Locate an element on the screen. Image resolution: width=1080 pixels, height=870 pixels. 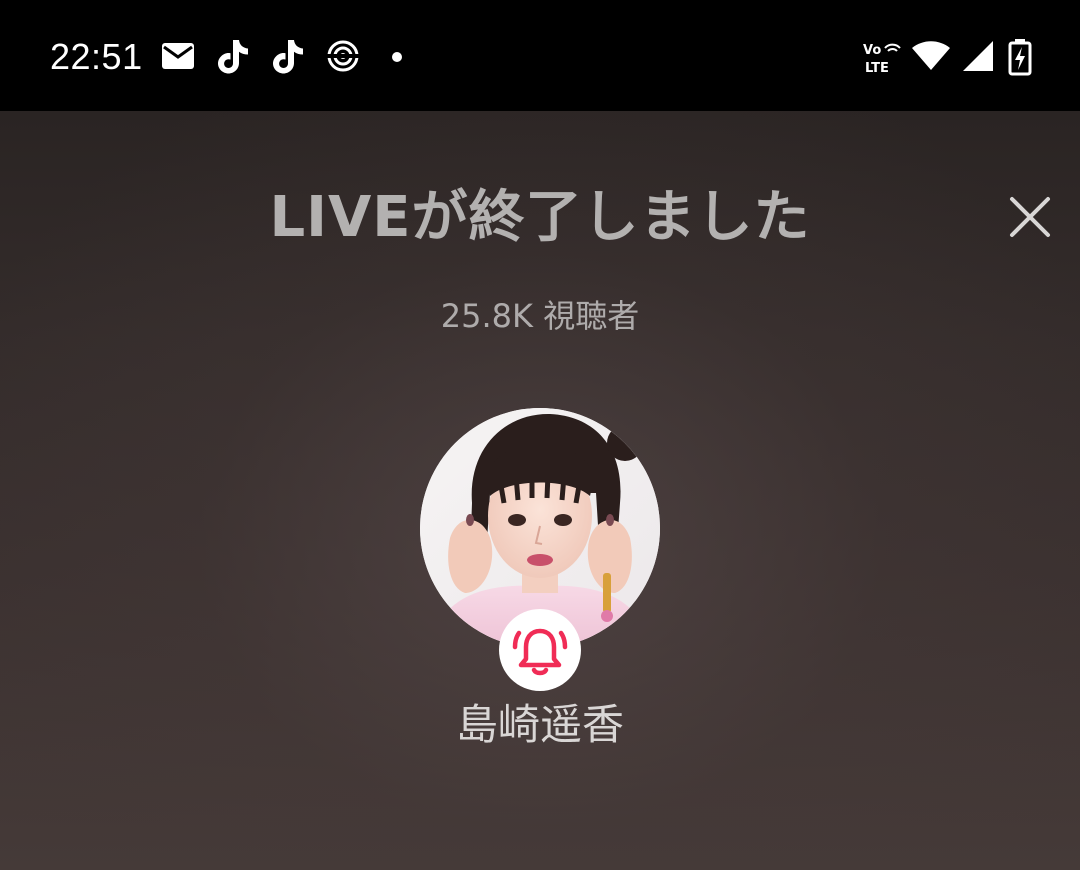
dot-icon is located at coordinates (397, 57).